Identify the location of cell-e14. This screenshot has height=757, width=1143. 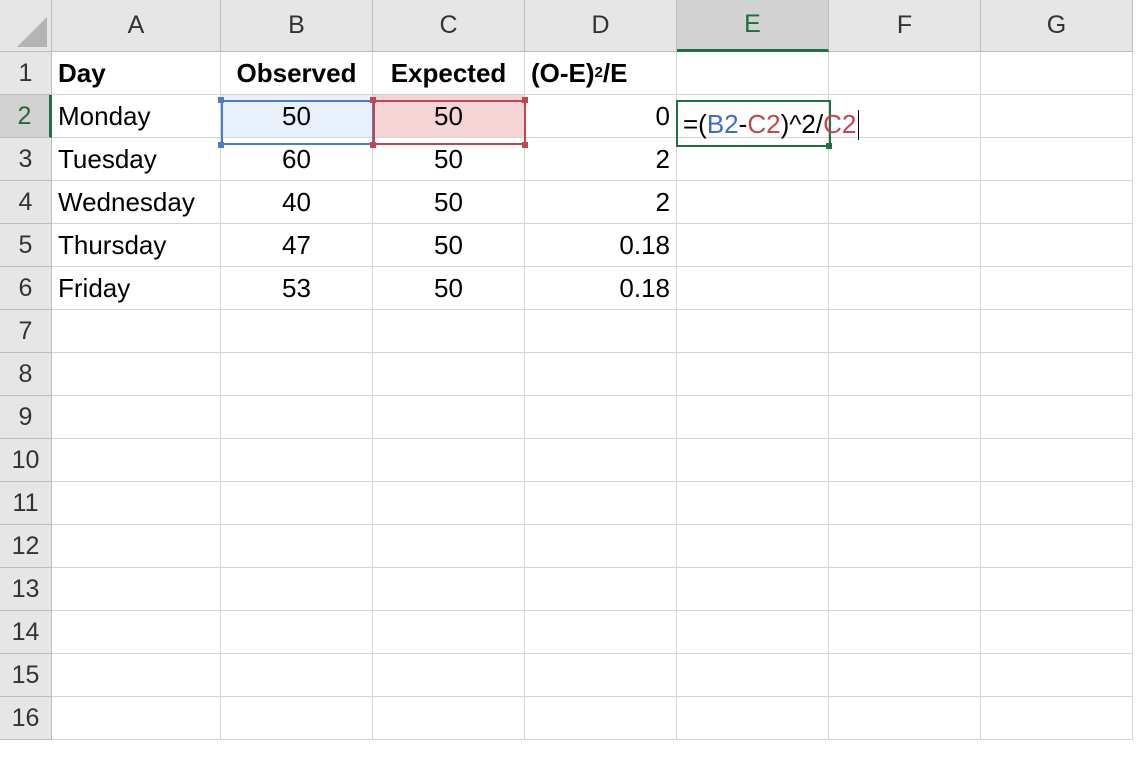
(753, 632).